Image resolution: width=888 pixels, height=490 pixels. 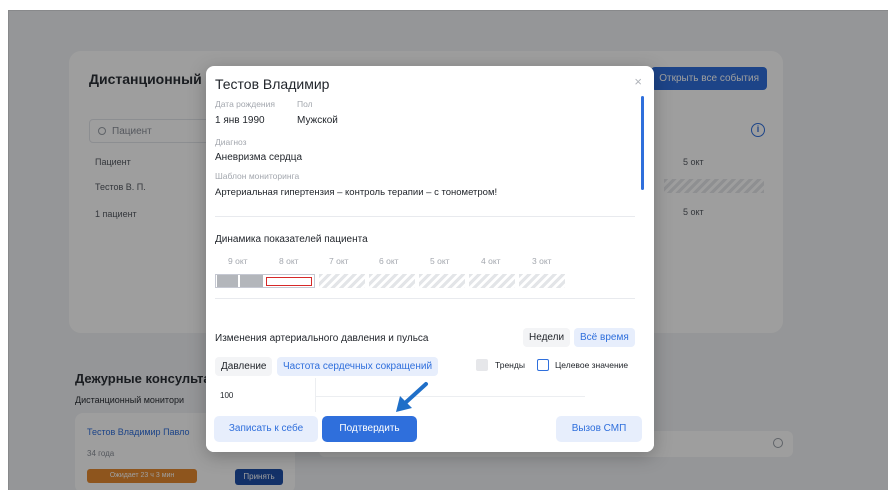 What do you see at coordinates (238, 261) in the screenshot?
I see `date-label: 9 окт` at bounding box center [238, 261].